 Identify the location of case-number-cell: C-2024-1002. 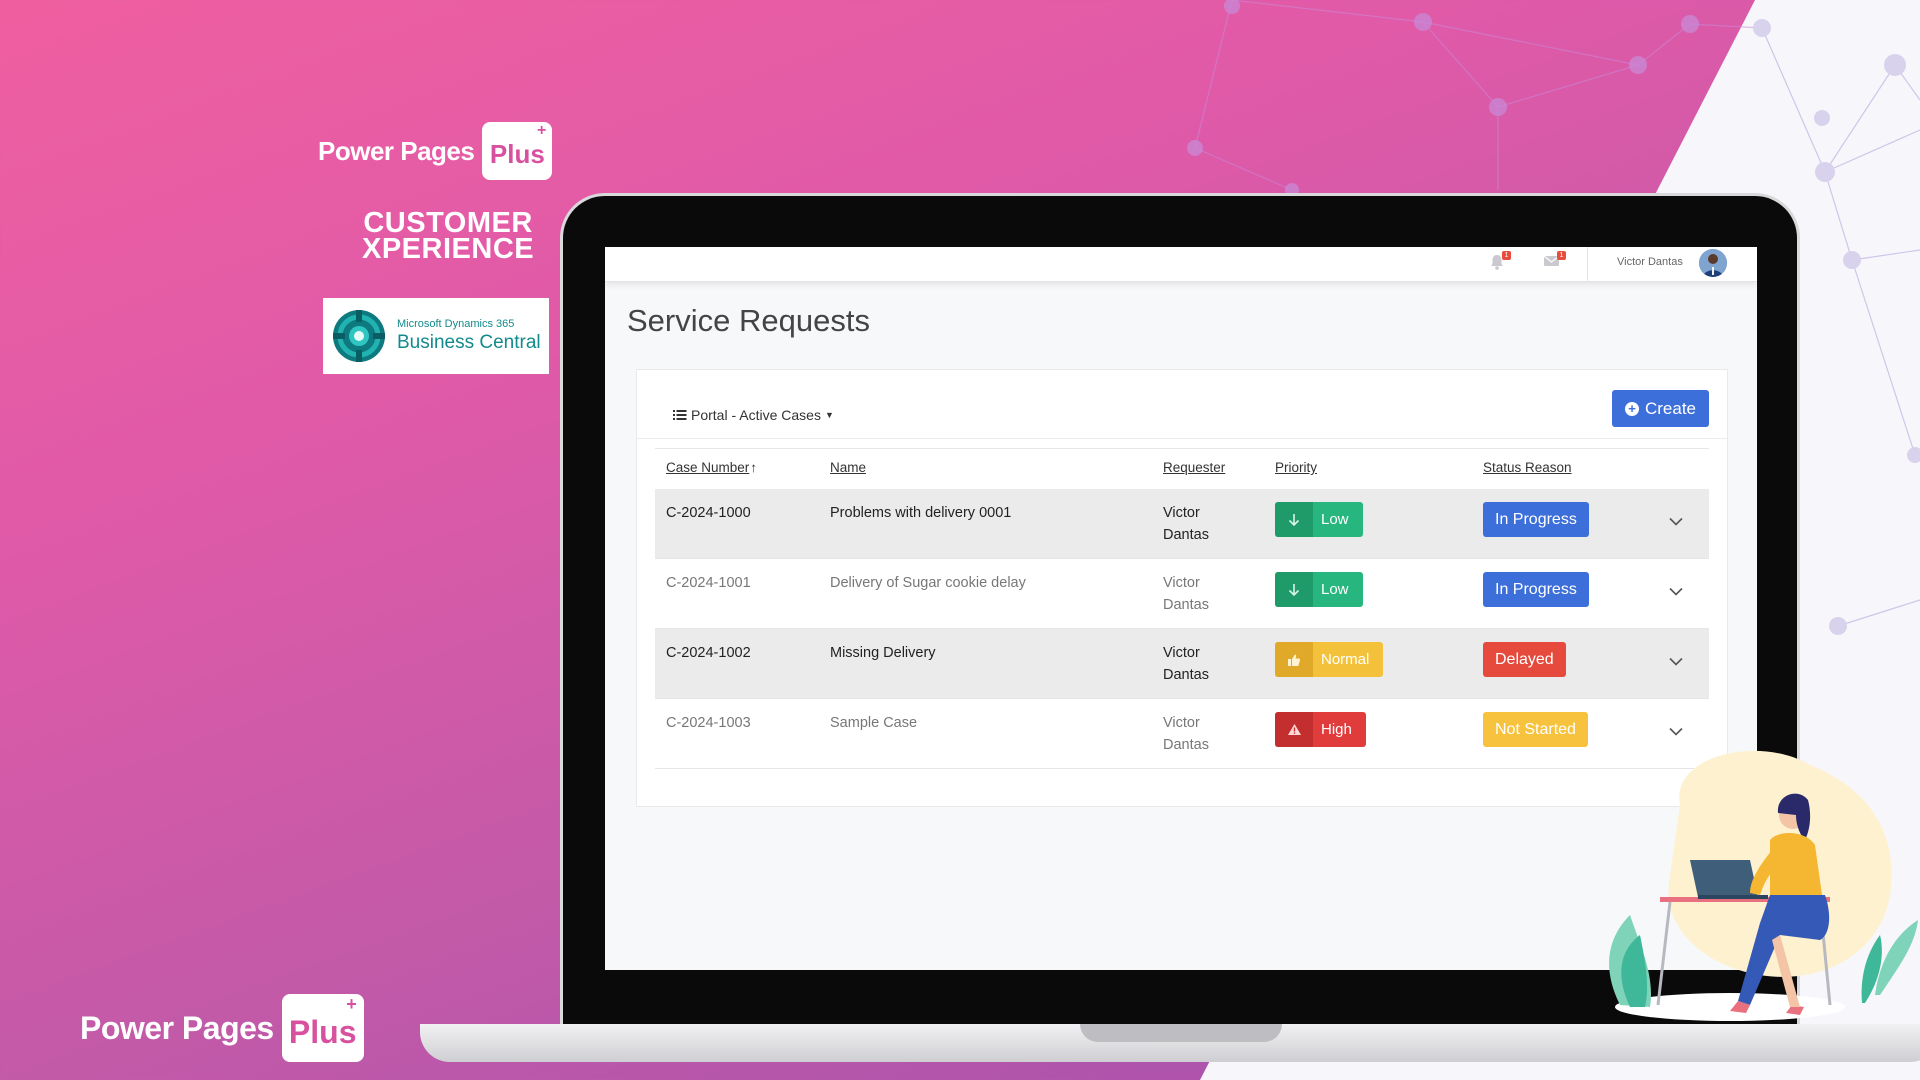
(708, 653).